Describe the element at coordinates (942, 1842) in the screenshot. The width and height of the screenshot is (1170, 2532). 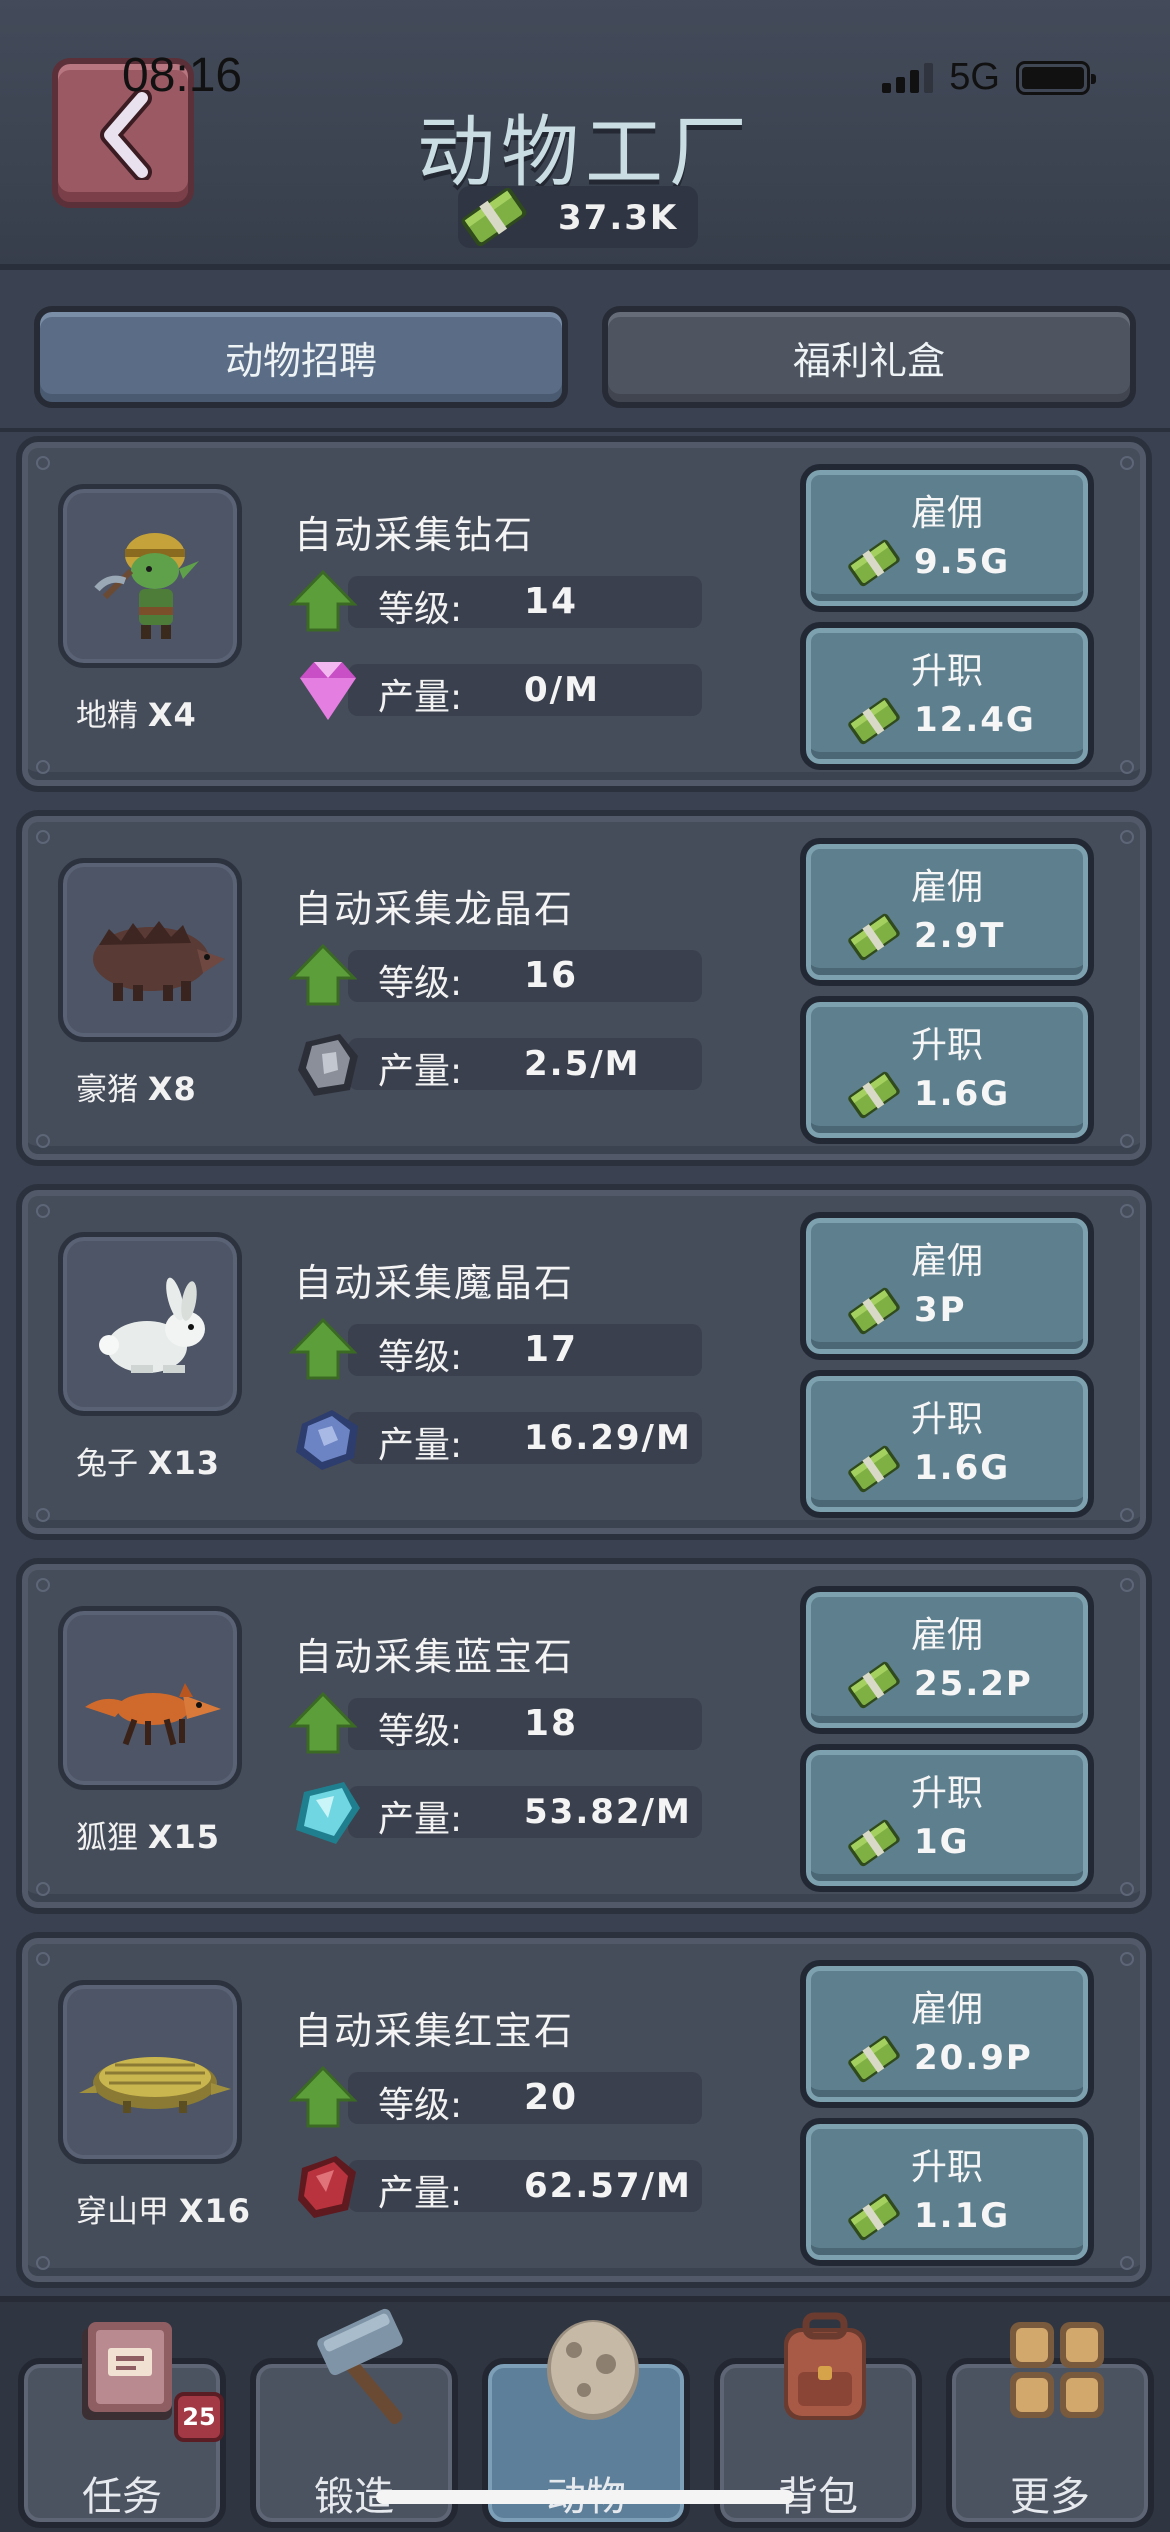
I see `promote-cost: 1G` at that location.